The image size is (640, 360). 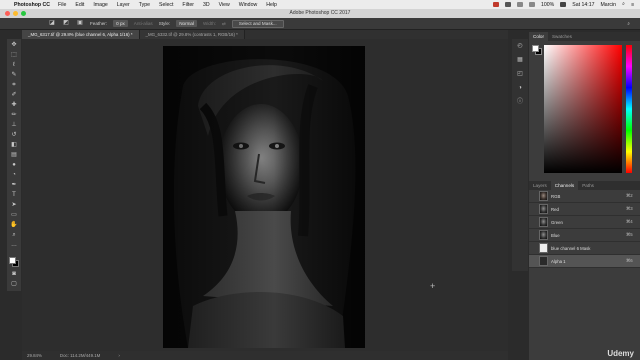 I want to click on channel-name: blue channel 6 Mask, so click(x=571, y=248).